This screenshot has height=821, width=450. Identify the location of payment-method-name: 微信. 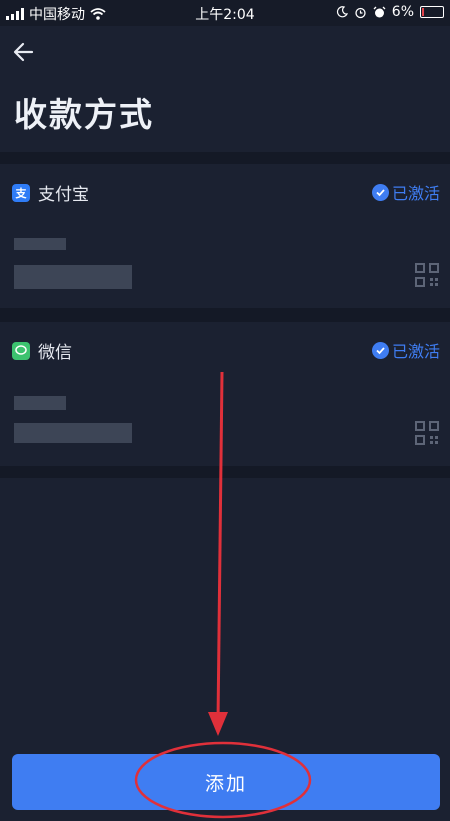
(55, 353).